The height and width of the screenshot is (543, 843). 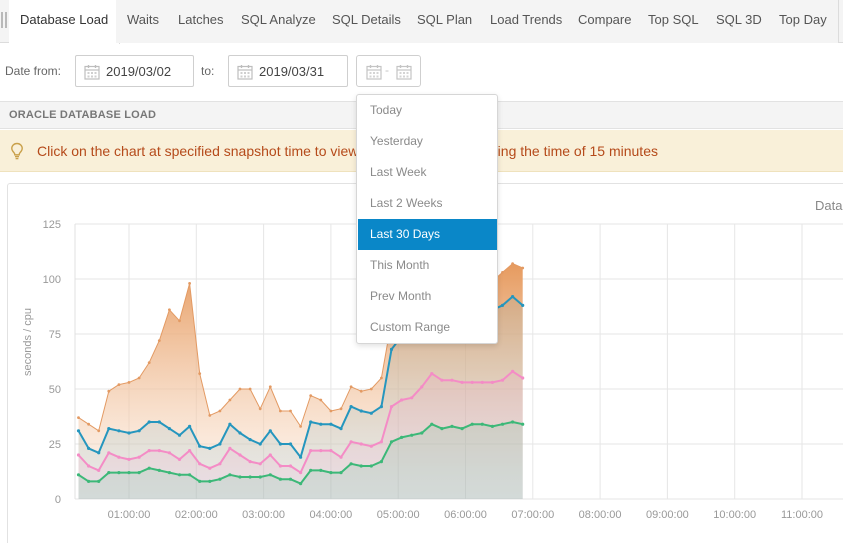 I want to click on range-option-prev-month: Prev Month, so click(x=427, y=296).